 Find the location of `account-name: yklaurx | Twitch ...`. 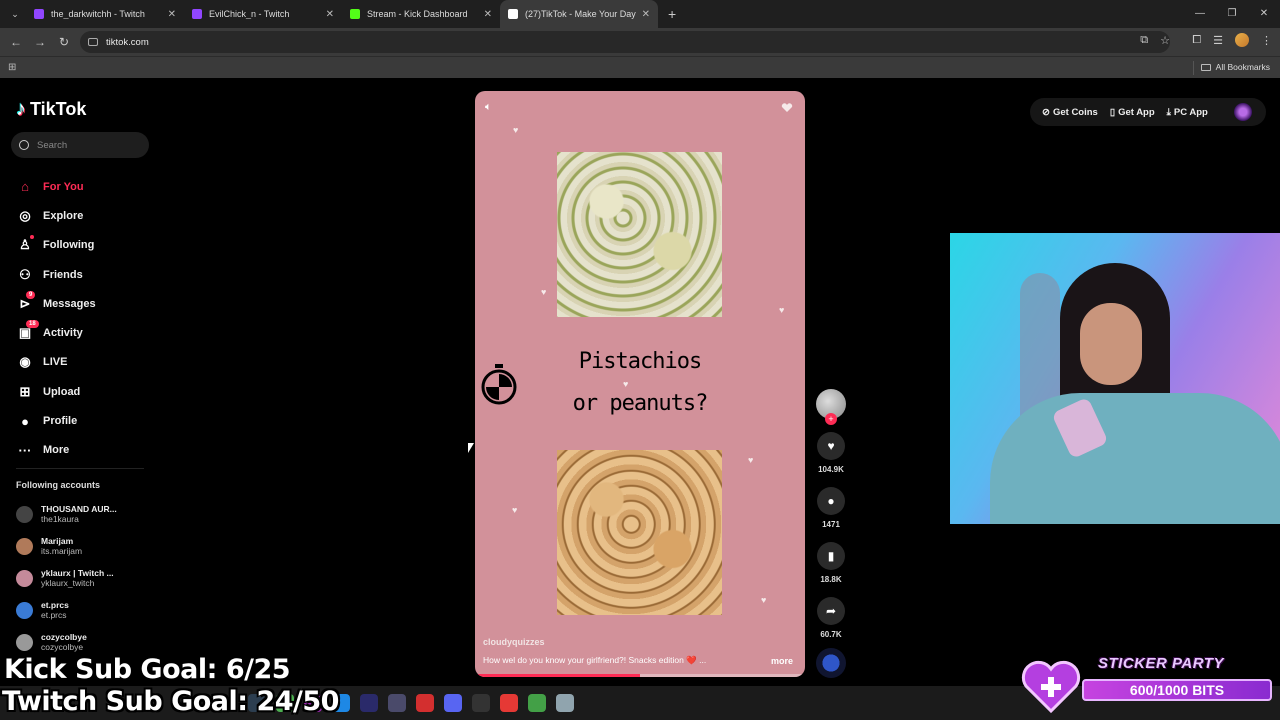

account-name: yklaurx | Twitch ... is located at coordinates (77, 573).